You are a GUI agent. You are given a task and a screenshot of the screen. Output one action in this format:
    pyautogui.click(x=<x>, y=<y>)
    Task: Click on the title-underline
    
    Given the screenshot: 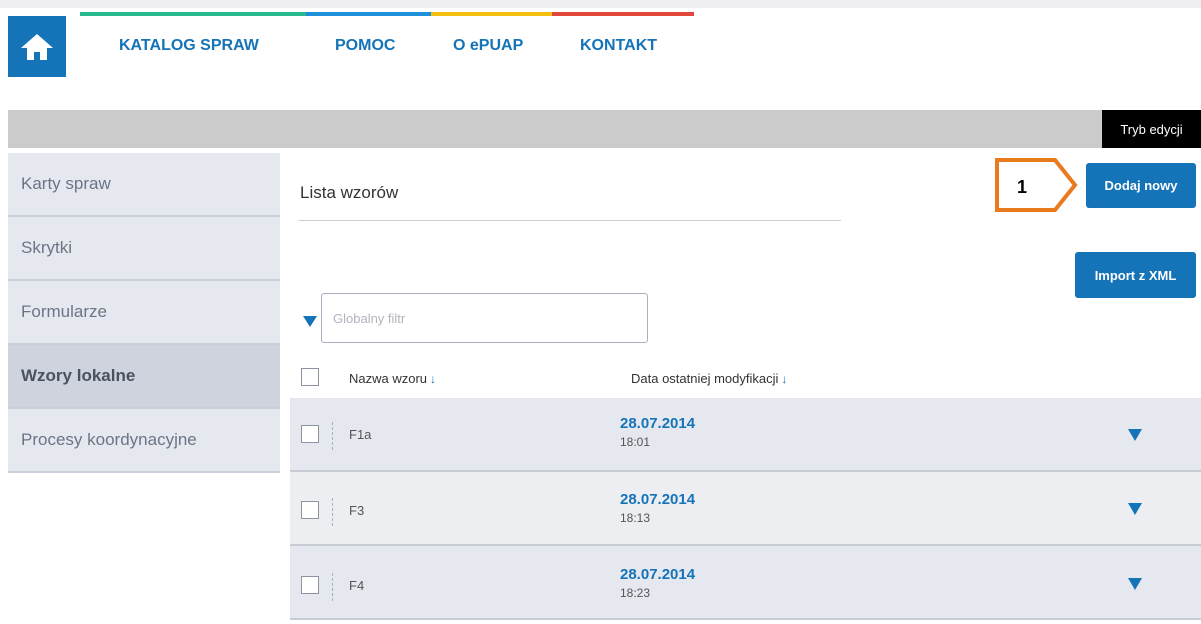 What is the action you would take?
    pyautogui.click(x=570, y=220)
    